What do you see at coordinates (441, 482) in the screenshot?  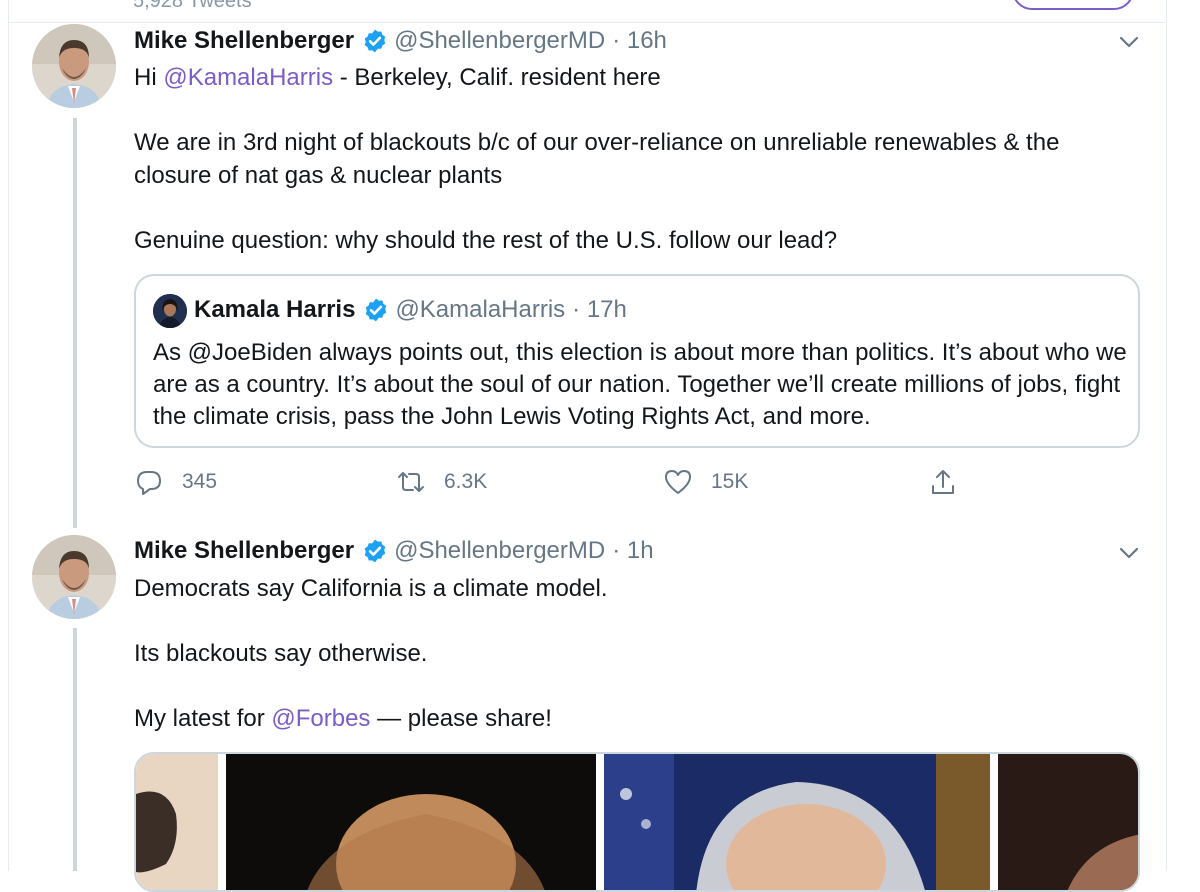 I see `retweet-button: 6.3K` at bounding box center [441, 482].